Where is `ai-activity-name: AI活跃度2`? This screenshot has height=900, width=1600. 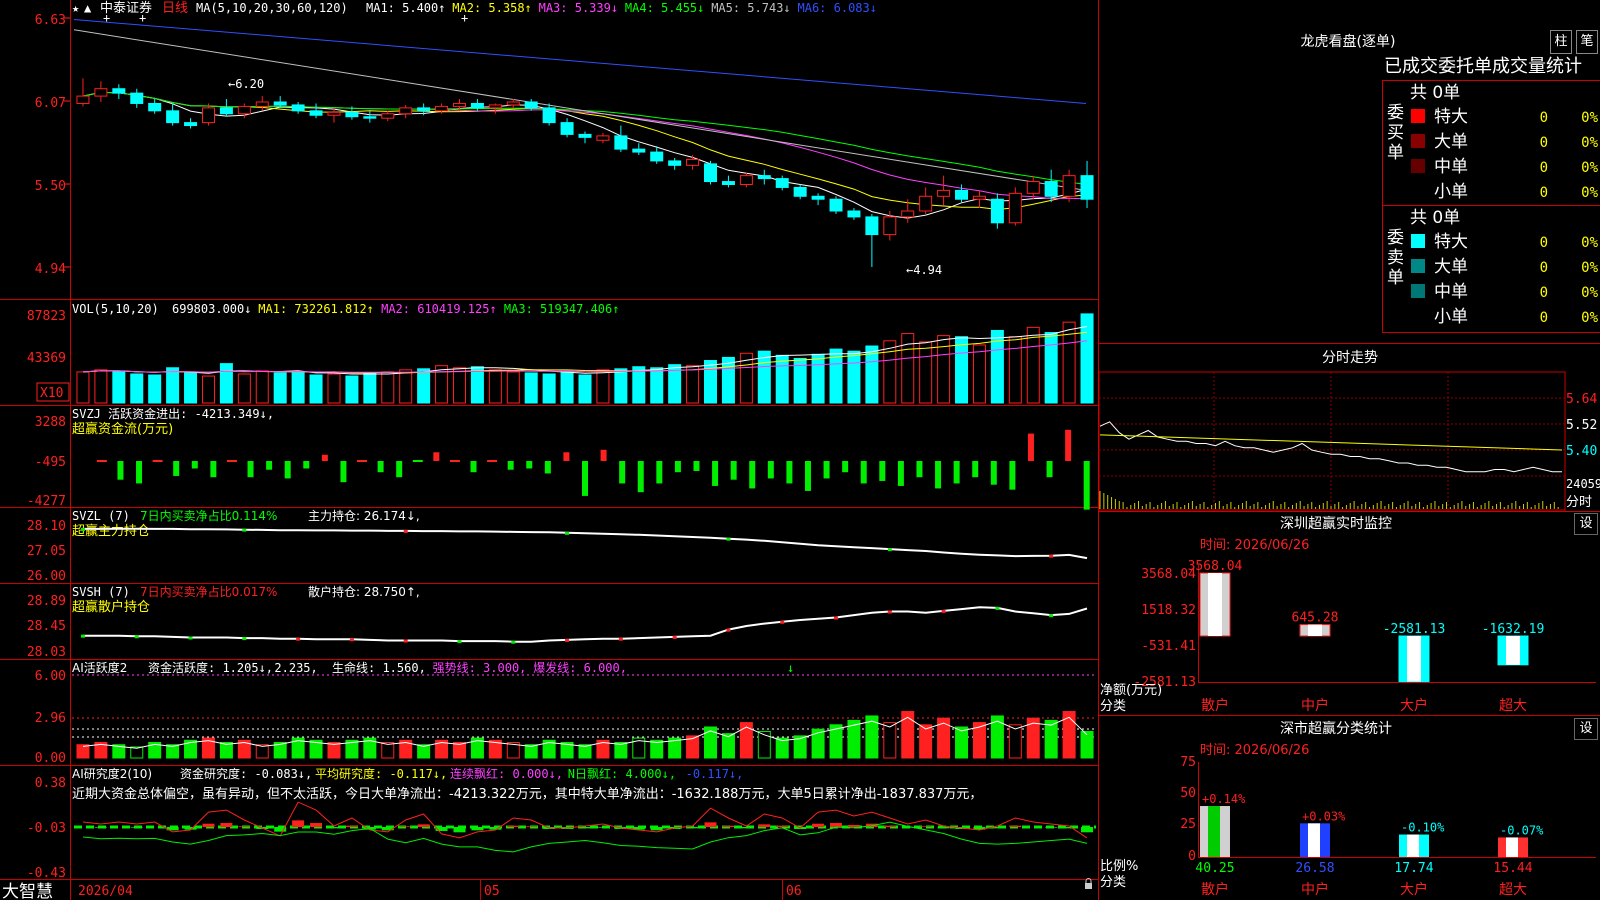
ai-activity-name: AI活跃度2 is located at coordinates (99, 667).